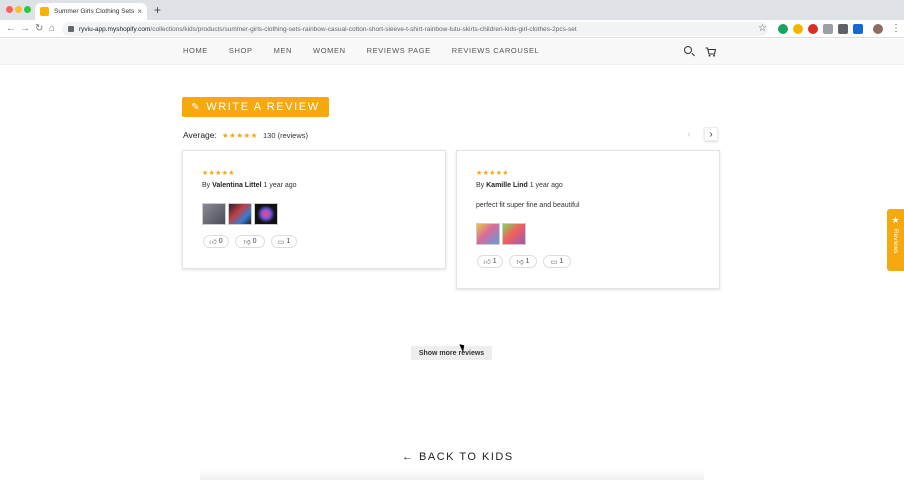 The width and height of the screenshot is (904, 480). Describe the element at coordinates (843, 29) in the screenshot. I see `extension-dark-icon` at that location.